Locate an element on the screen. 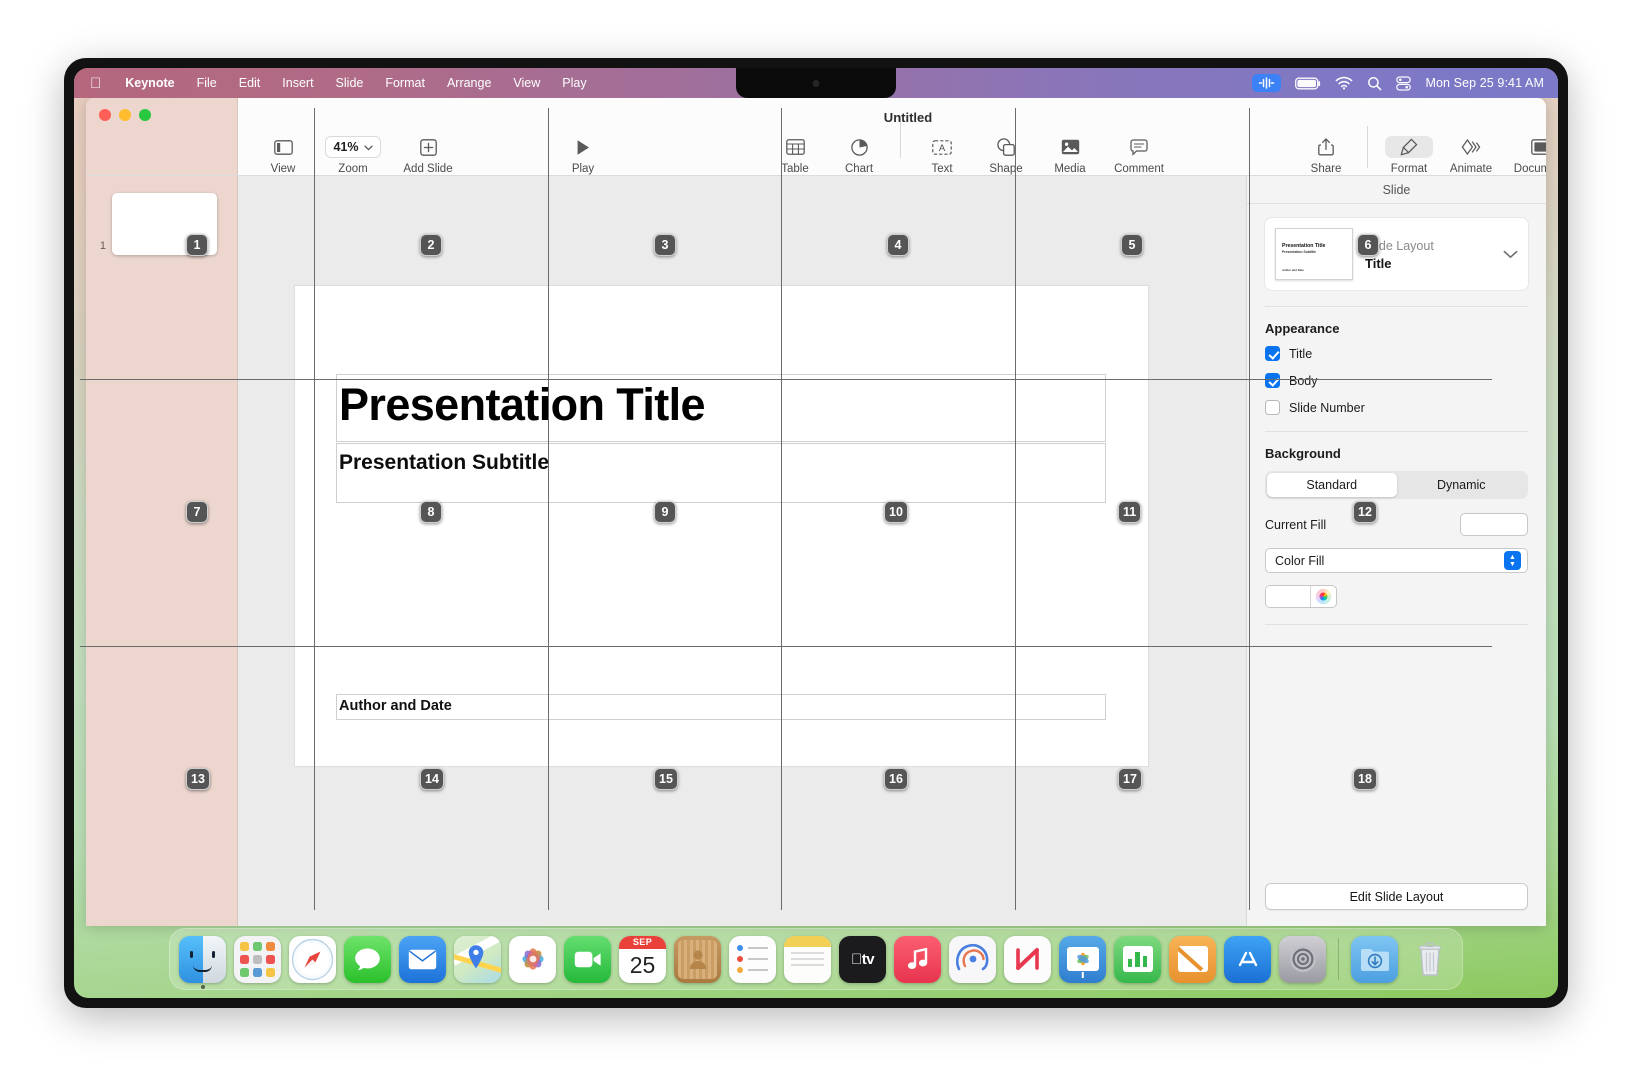 The image size is (1632, 1070). grid-badge-14: 14 is located at coordinates (432, 779).